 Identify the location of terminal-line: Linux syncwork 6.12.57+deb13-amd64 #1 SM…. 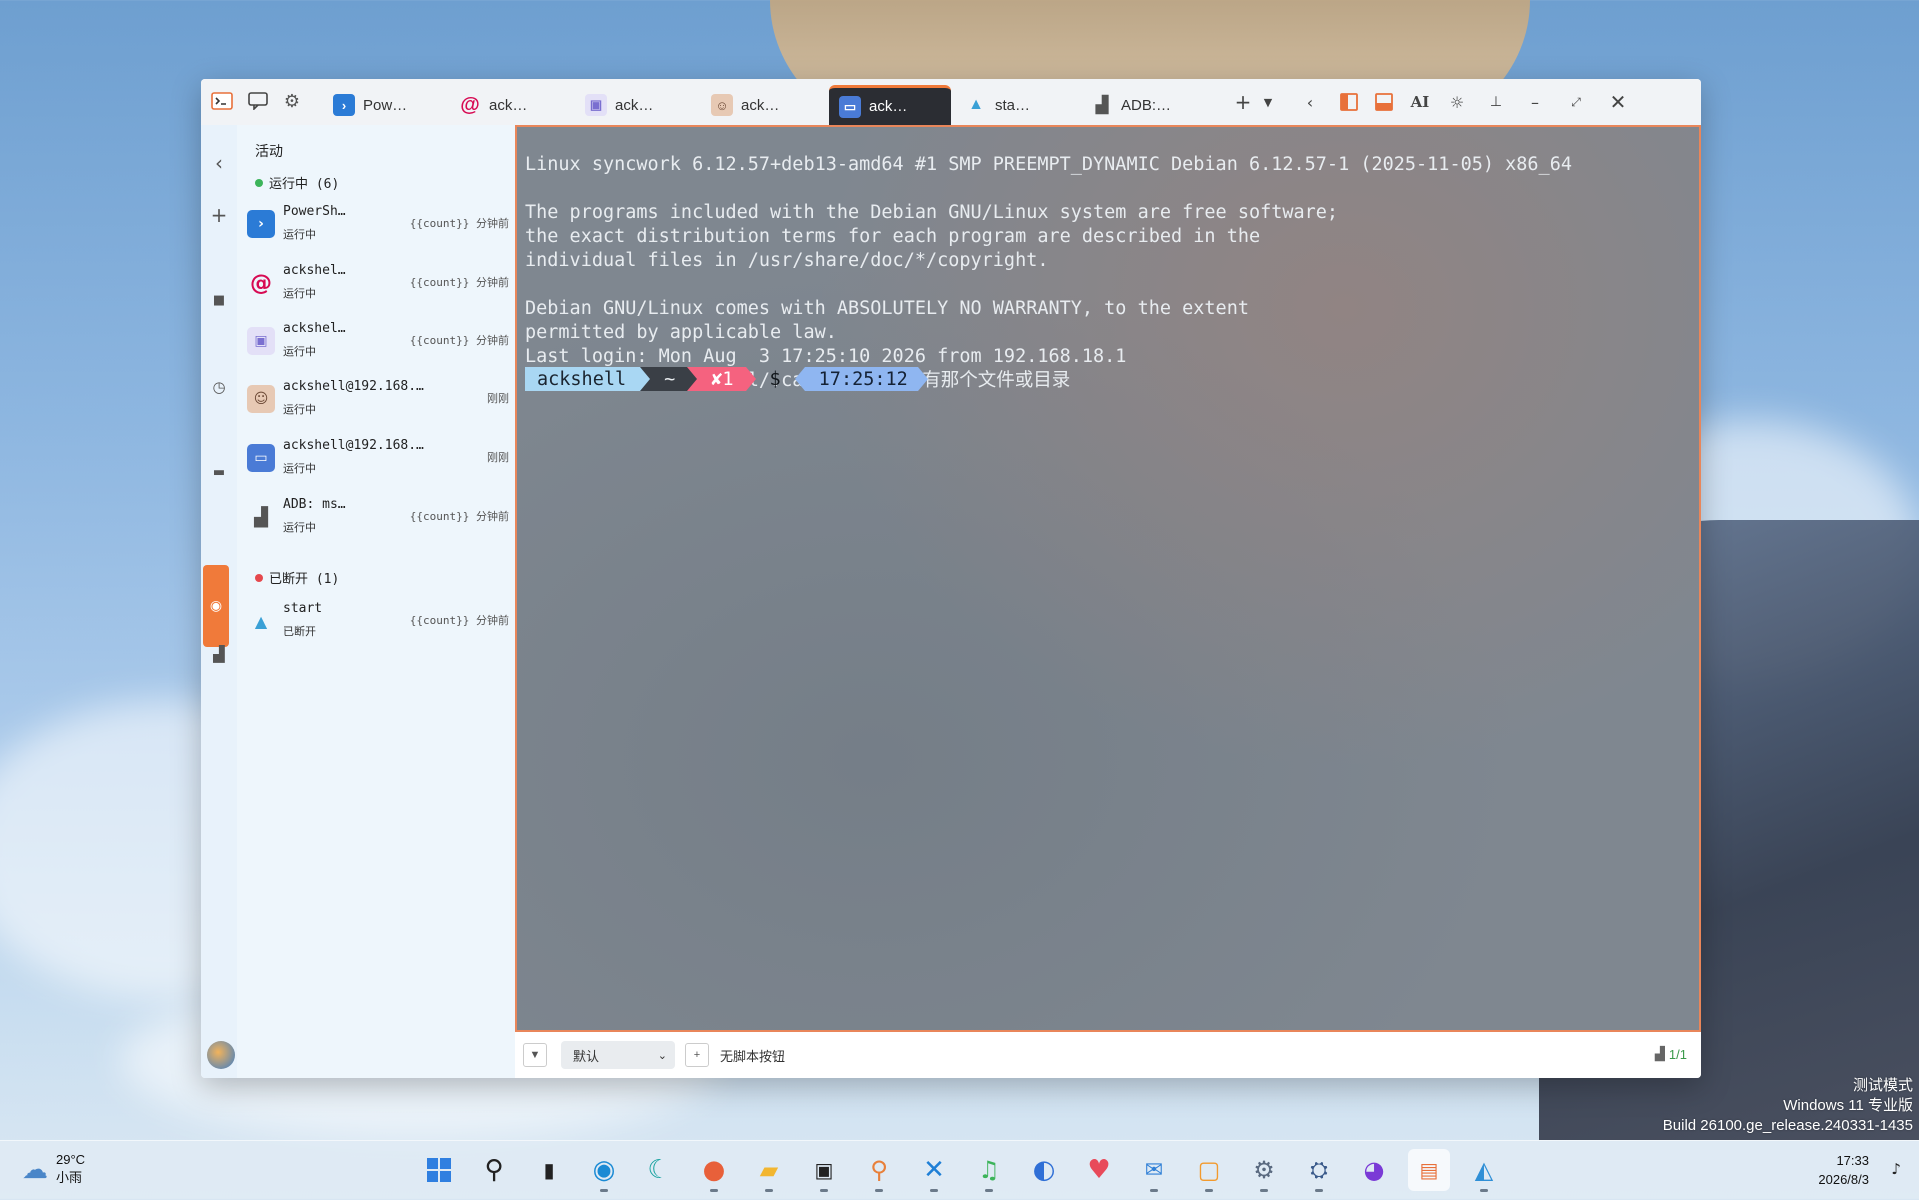
(1048, 164).